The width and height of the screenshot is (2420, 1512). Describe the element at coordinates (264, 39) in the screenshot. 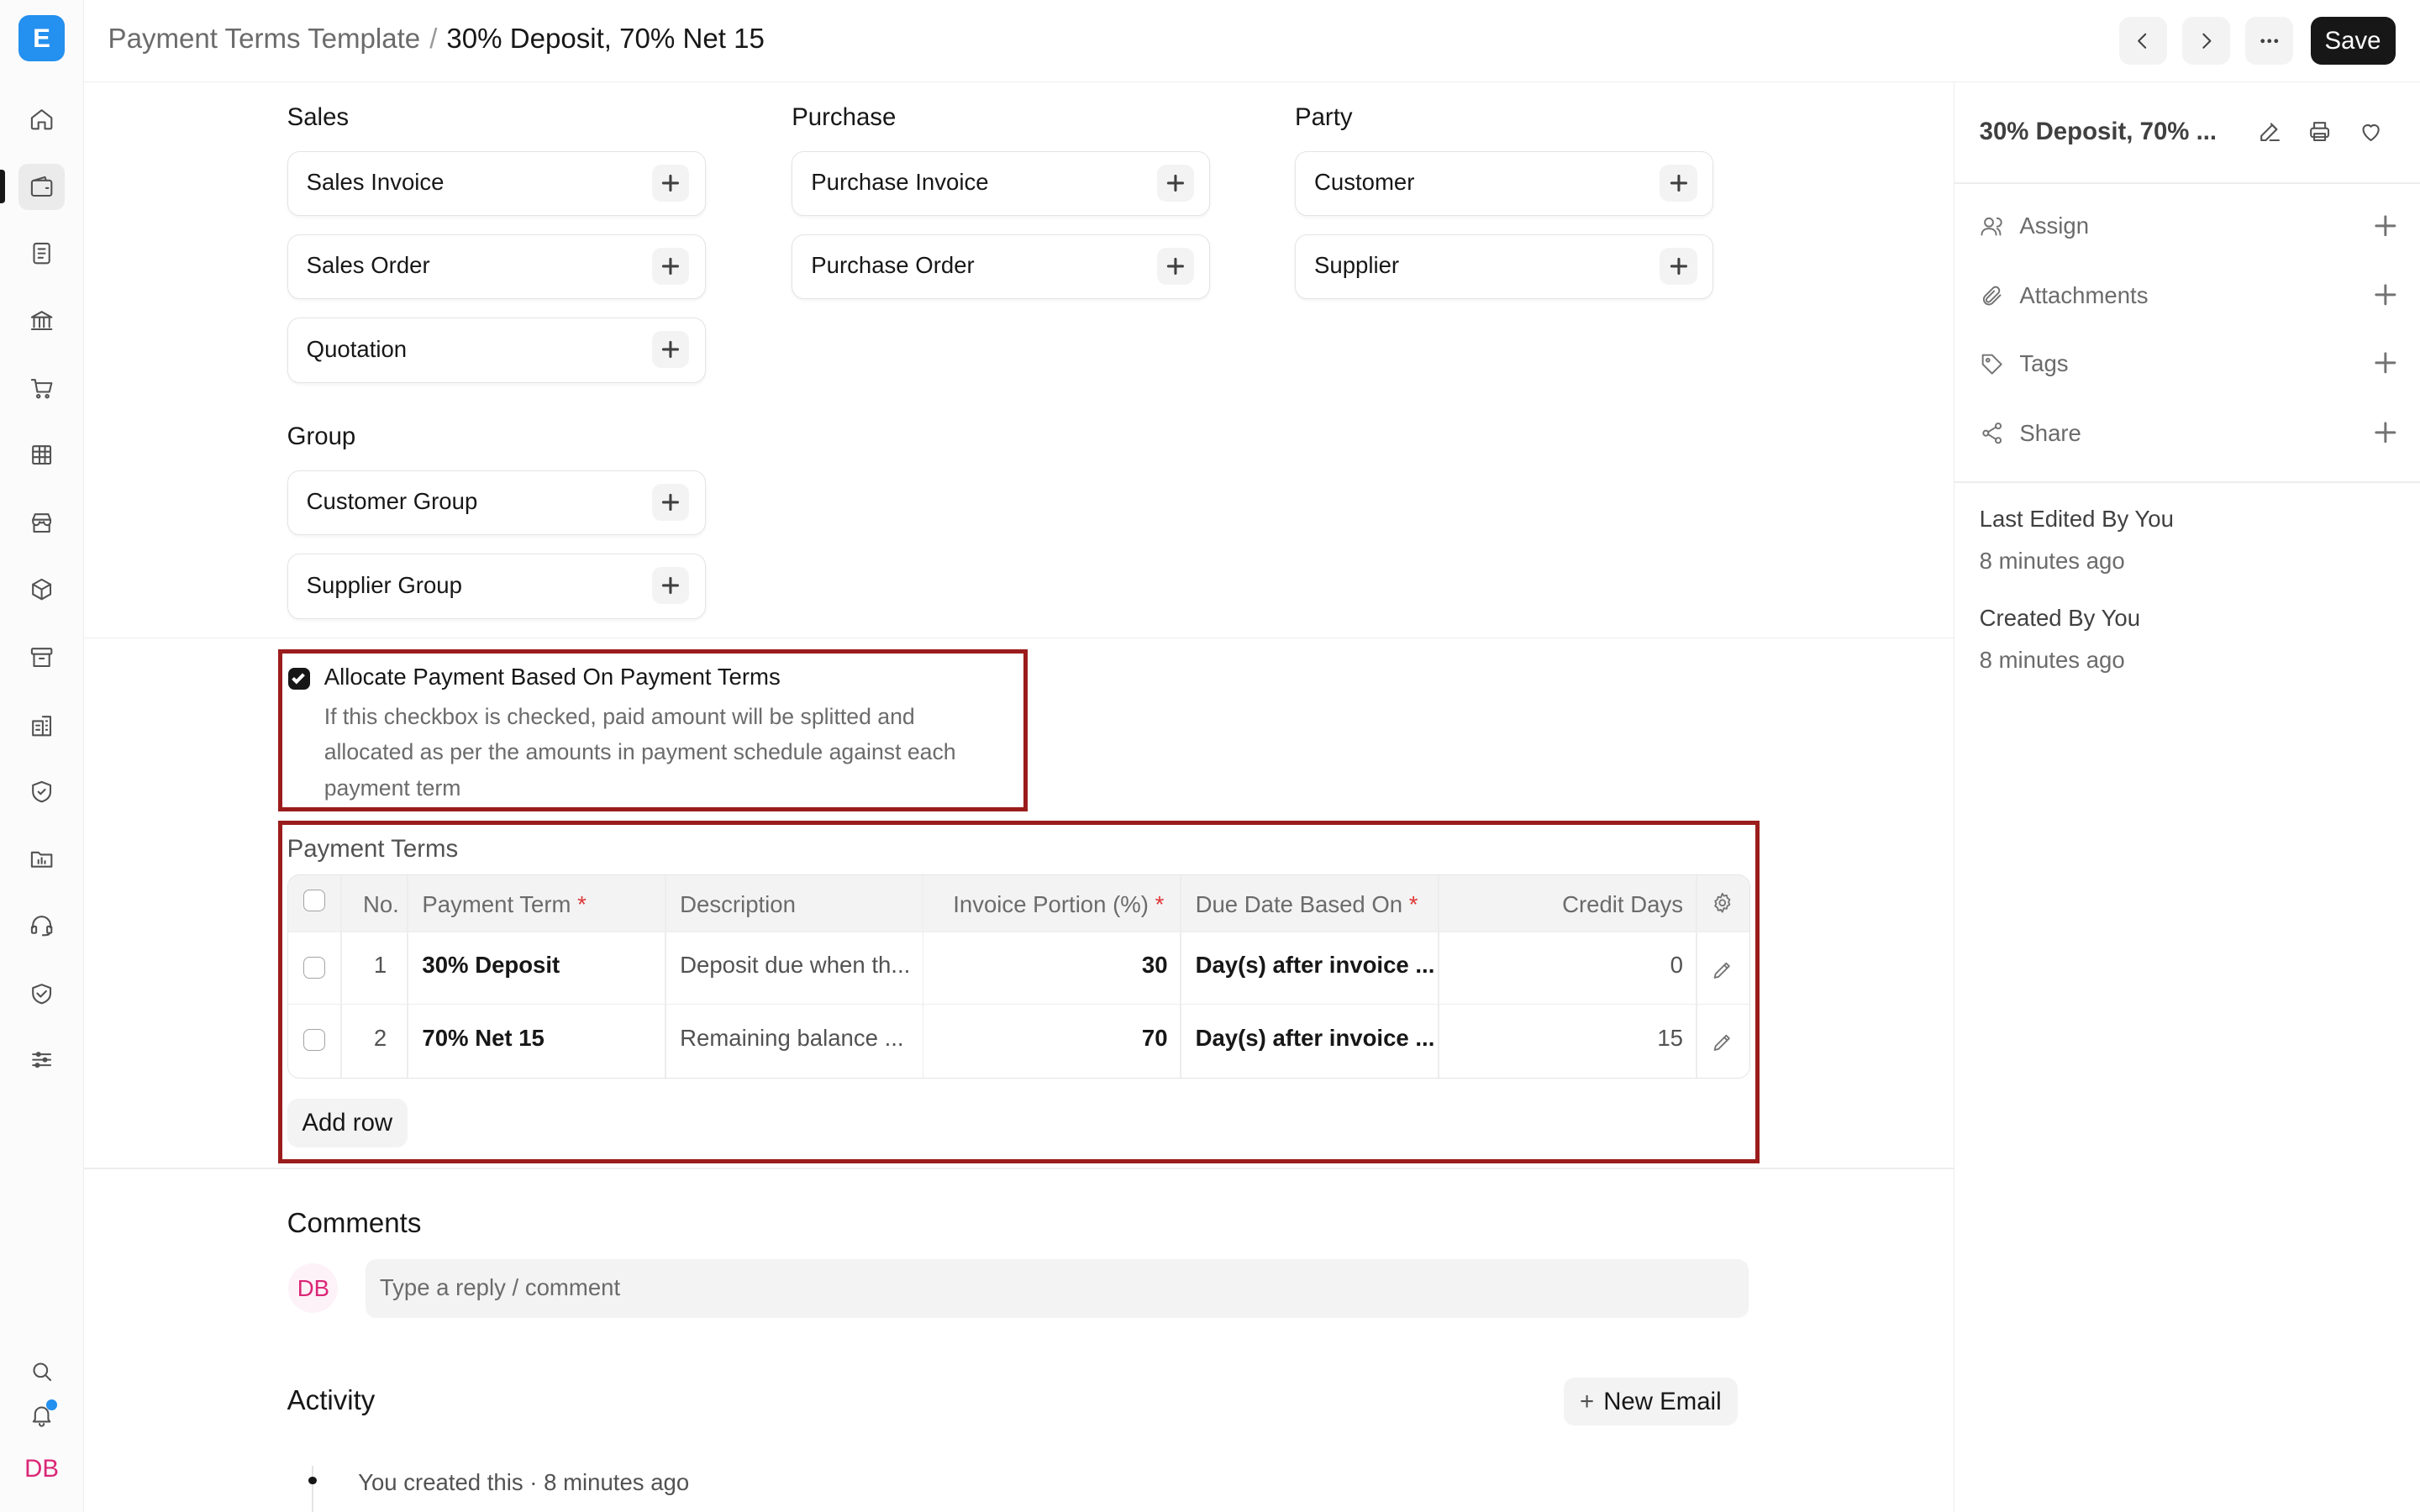

I see `breadcrumb-parent: Payment Terms Template` at that location.